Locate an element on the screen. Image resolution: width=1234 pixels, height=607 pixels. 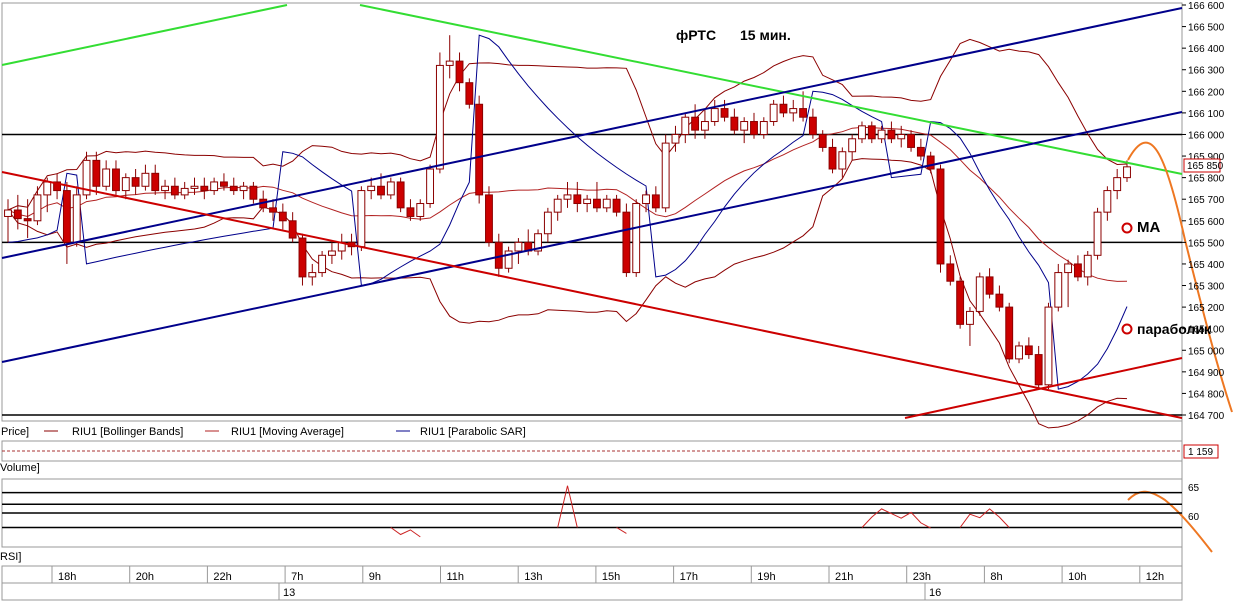
time-tick-label: 17h is located at coordinates (689, 577).